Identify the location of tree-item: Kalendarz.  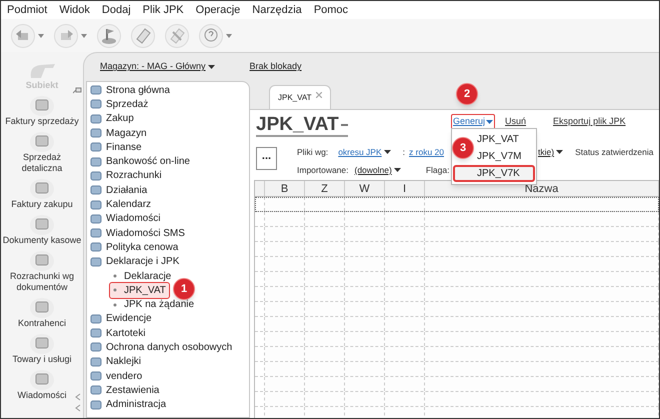
(168, 204).